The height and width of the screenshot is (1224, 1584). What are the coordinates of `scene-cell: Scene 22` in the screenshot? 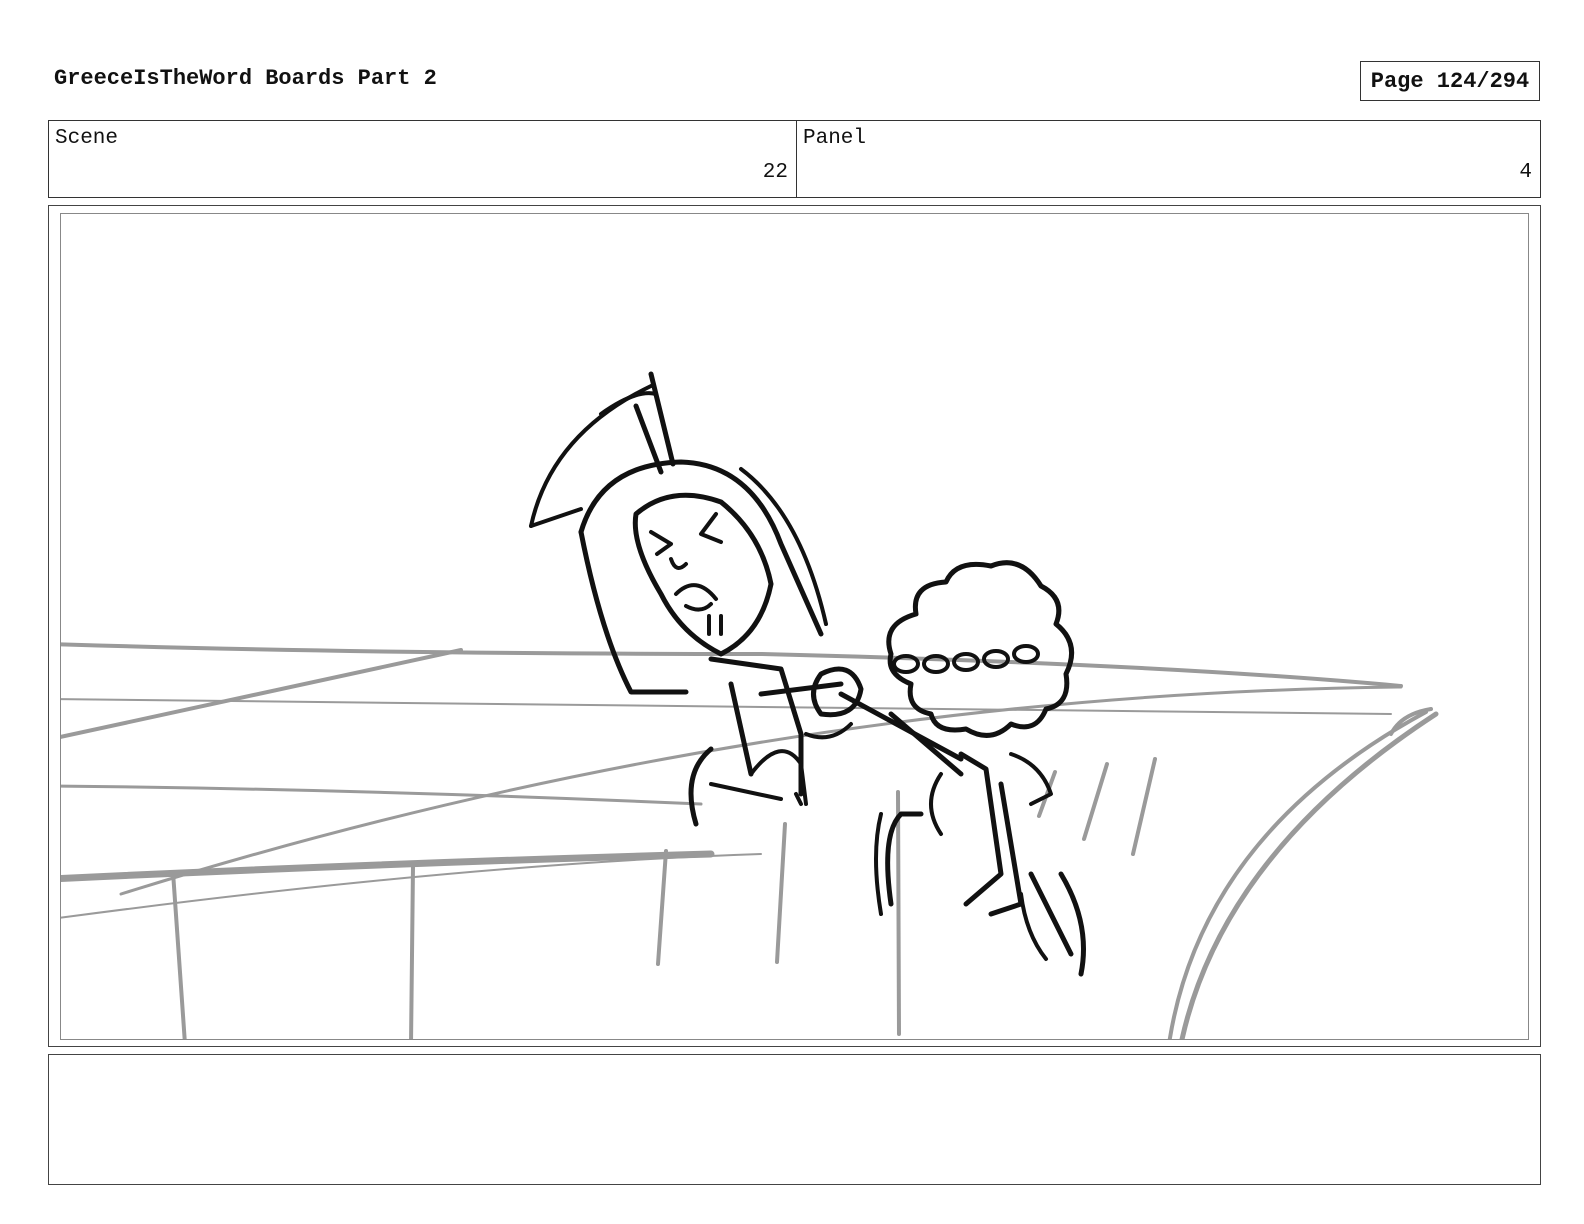 It's located at (423, 159).